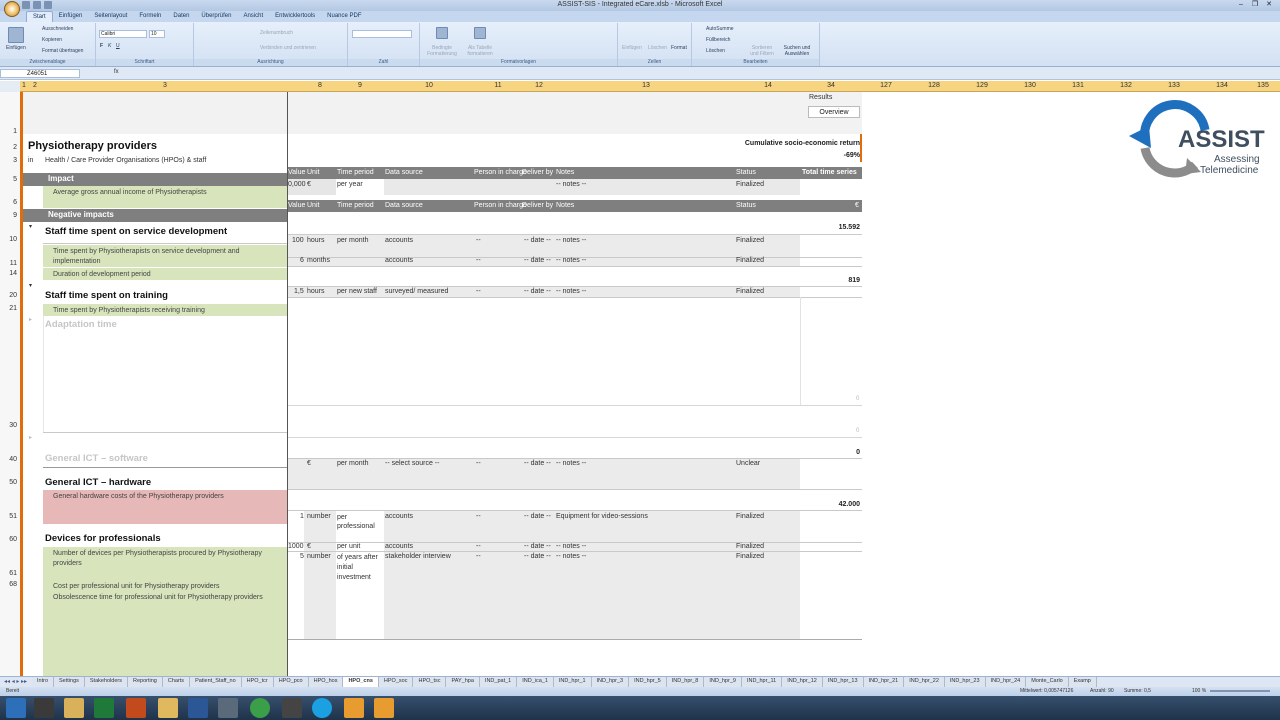 The height and width of the screenshot is (720, 1280). Describe the element at coordinates (260, 708) in the screenshot. I see `chrome-icon` at that location.